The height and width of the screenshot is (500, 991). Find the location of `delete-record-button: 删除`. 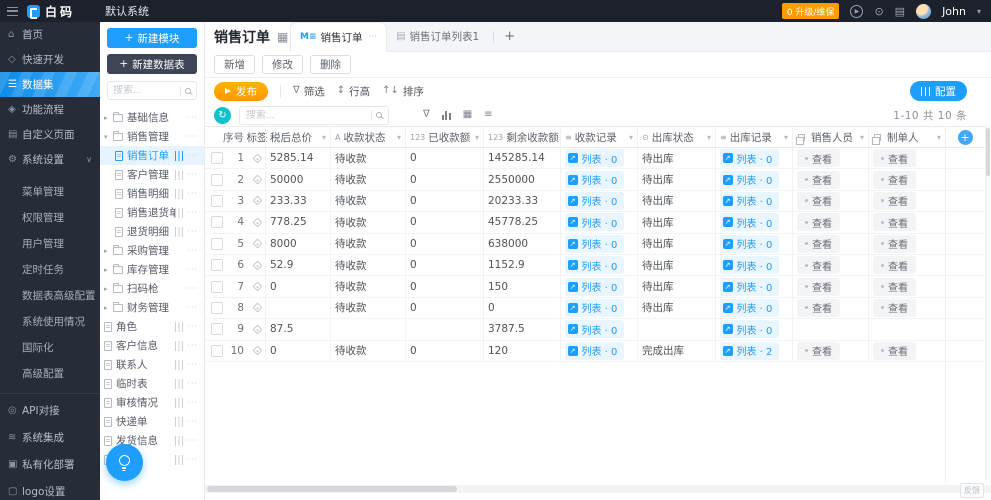

delete-record-button: 删除 is located at coordinates (330, 64).